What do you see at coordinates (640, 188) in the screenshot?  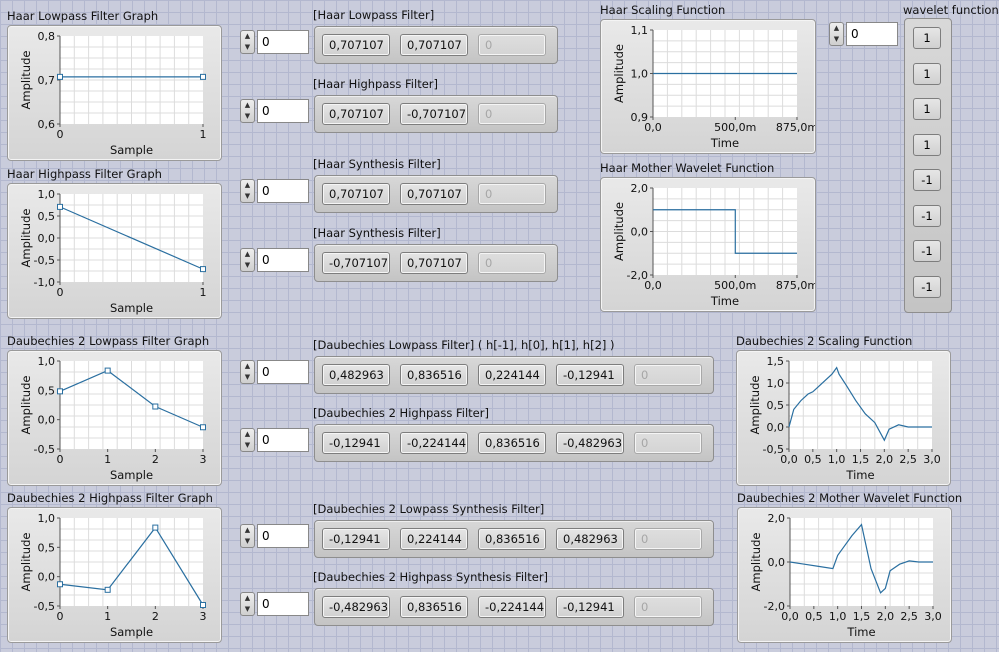 I see `y-tick-label: 2,0` at bounding box center [640, 188].